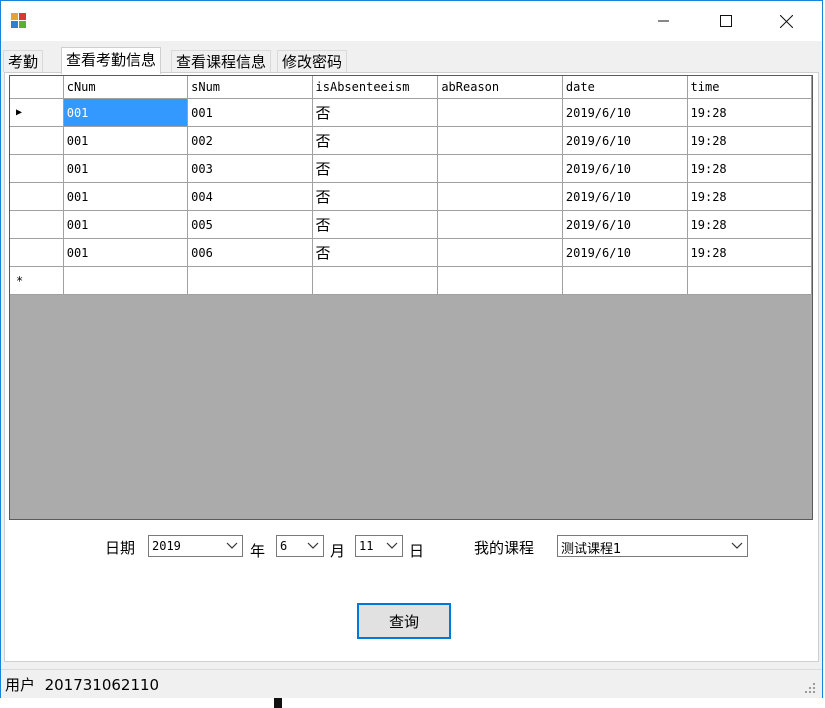 This screenshot has width=825, height=708. What do you see at coordinates (375, 87) in the screenshot?
I see `column-header-isabsenteeism: isAbsenteeism` at bounding box center [375, 87].